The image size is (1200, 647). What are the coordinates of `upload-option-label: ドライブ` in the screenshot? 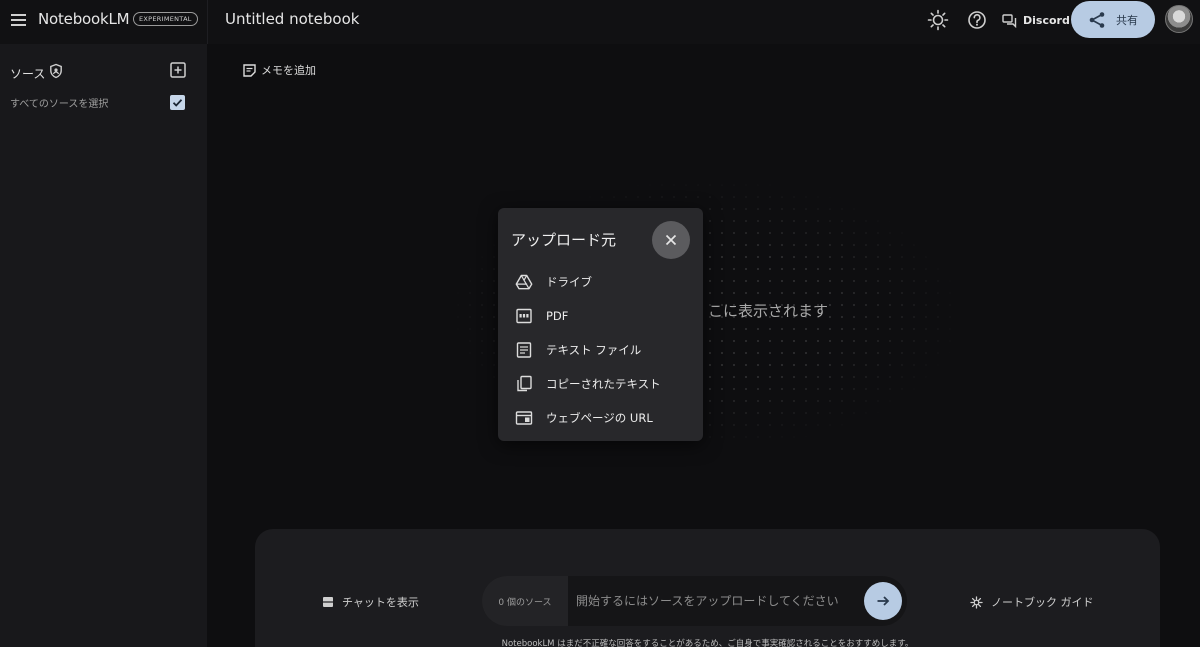 It's located at (569, 282).